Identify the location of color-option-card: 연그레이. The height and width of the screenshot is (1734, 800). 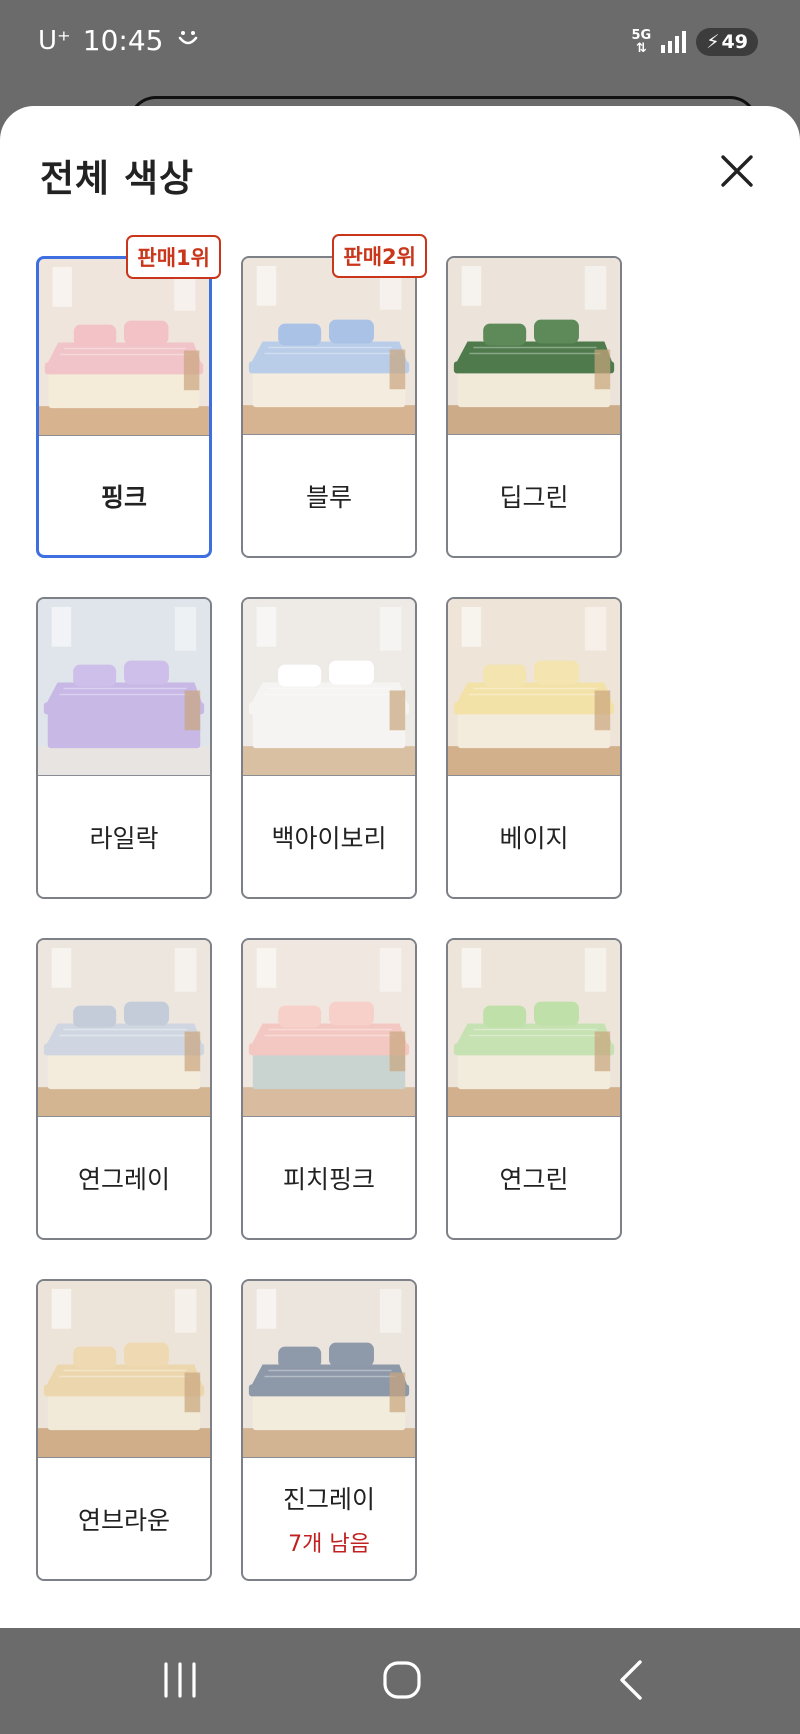
(124, 1089).